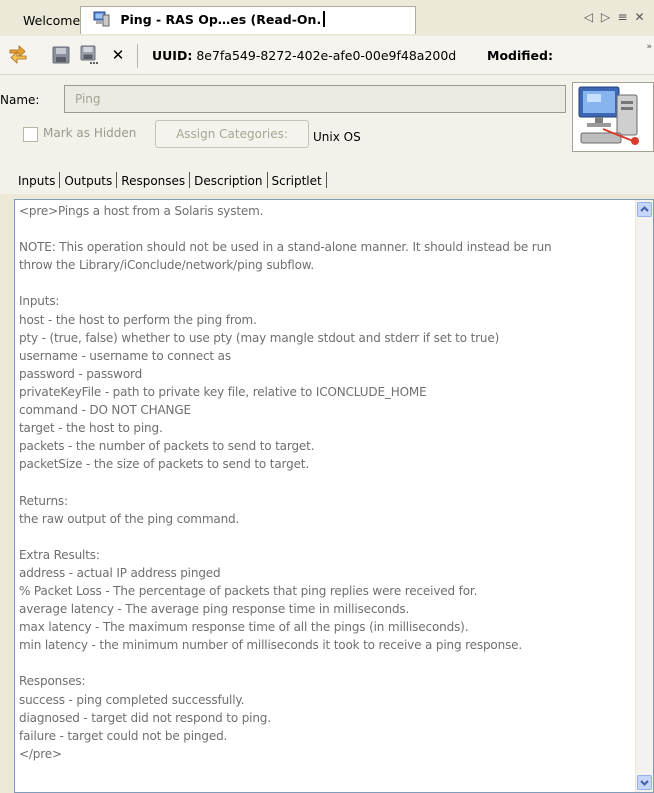 This screenshot has height=793, width=654. I want to click on description-line: success - ping completed successfully., so click(132, 699).